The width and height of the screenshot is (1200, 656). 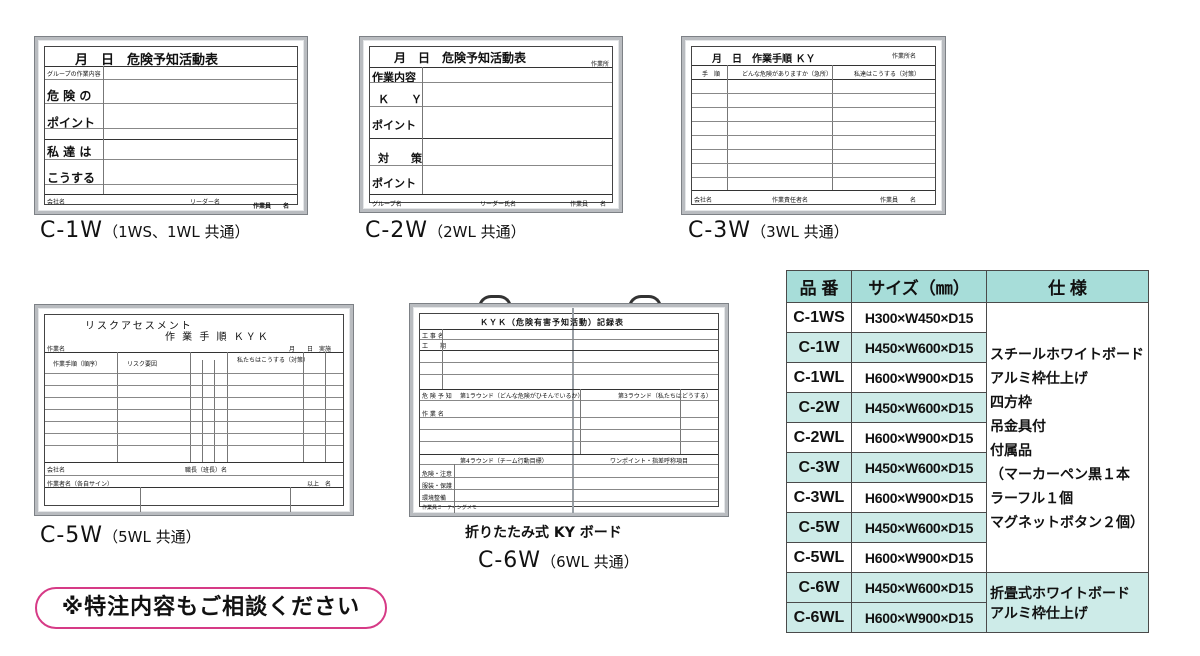 I want to click on board-c3w-header-0: 手 順, so click(x=711, y=74).